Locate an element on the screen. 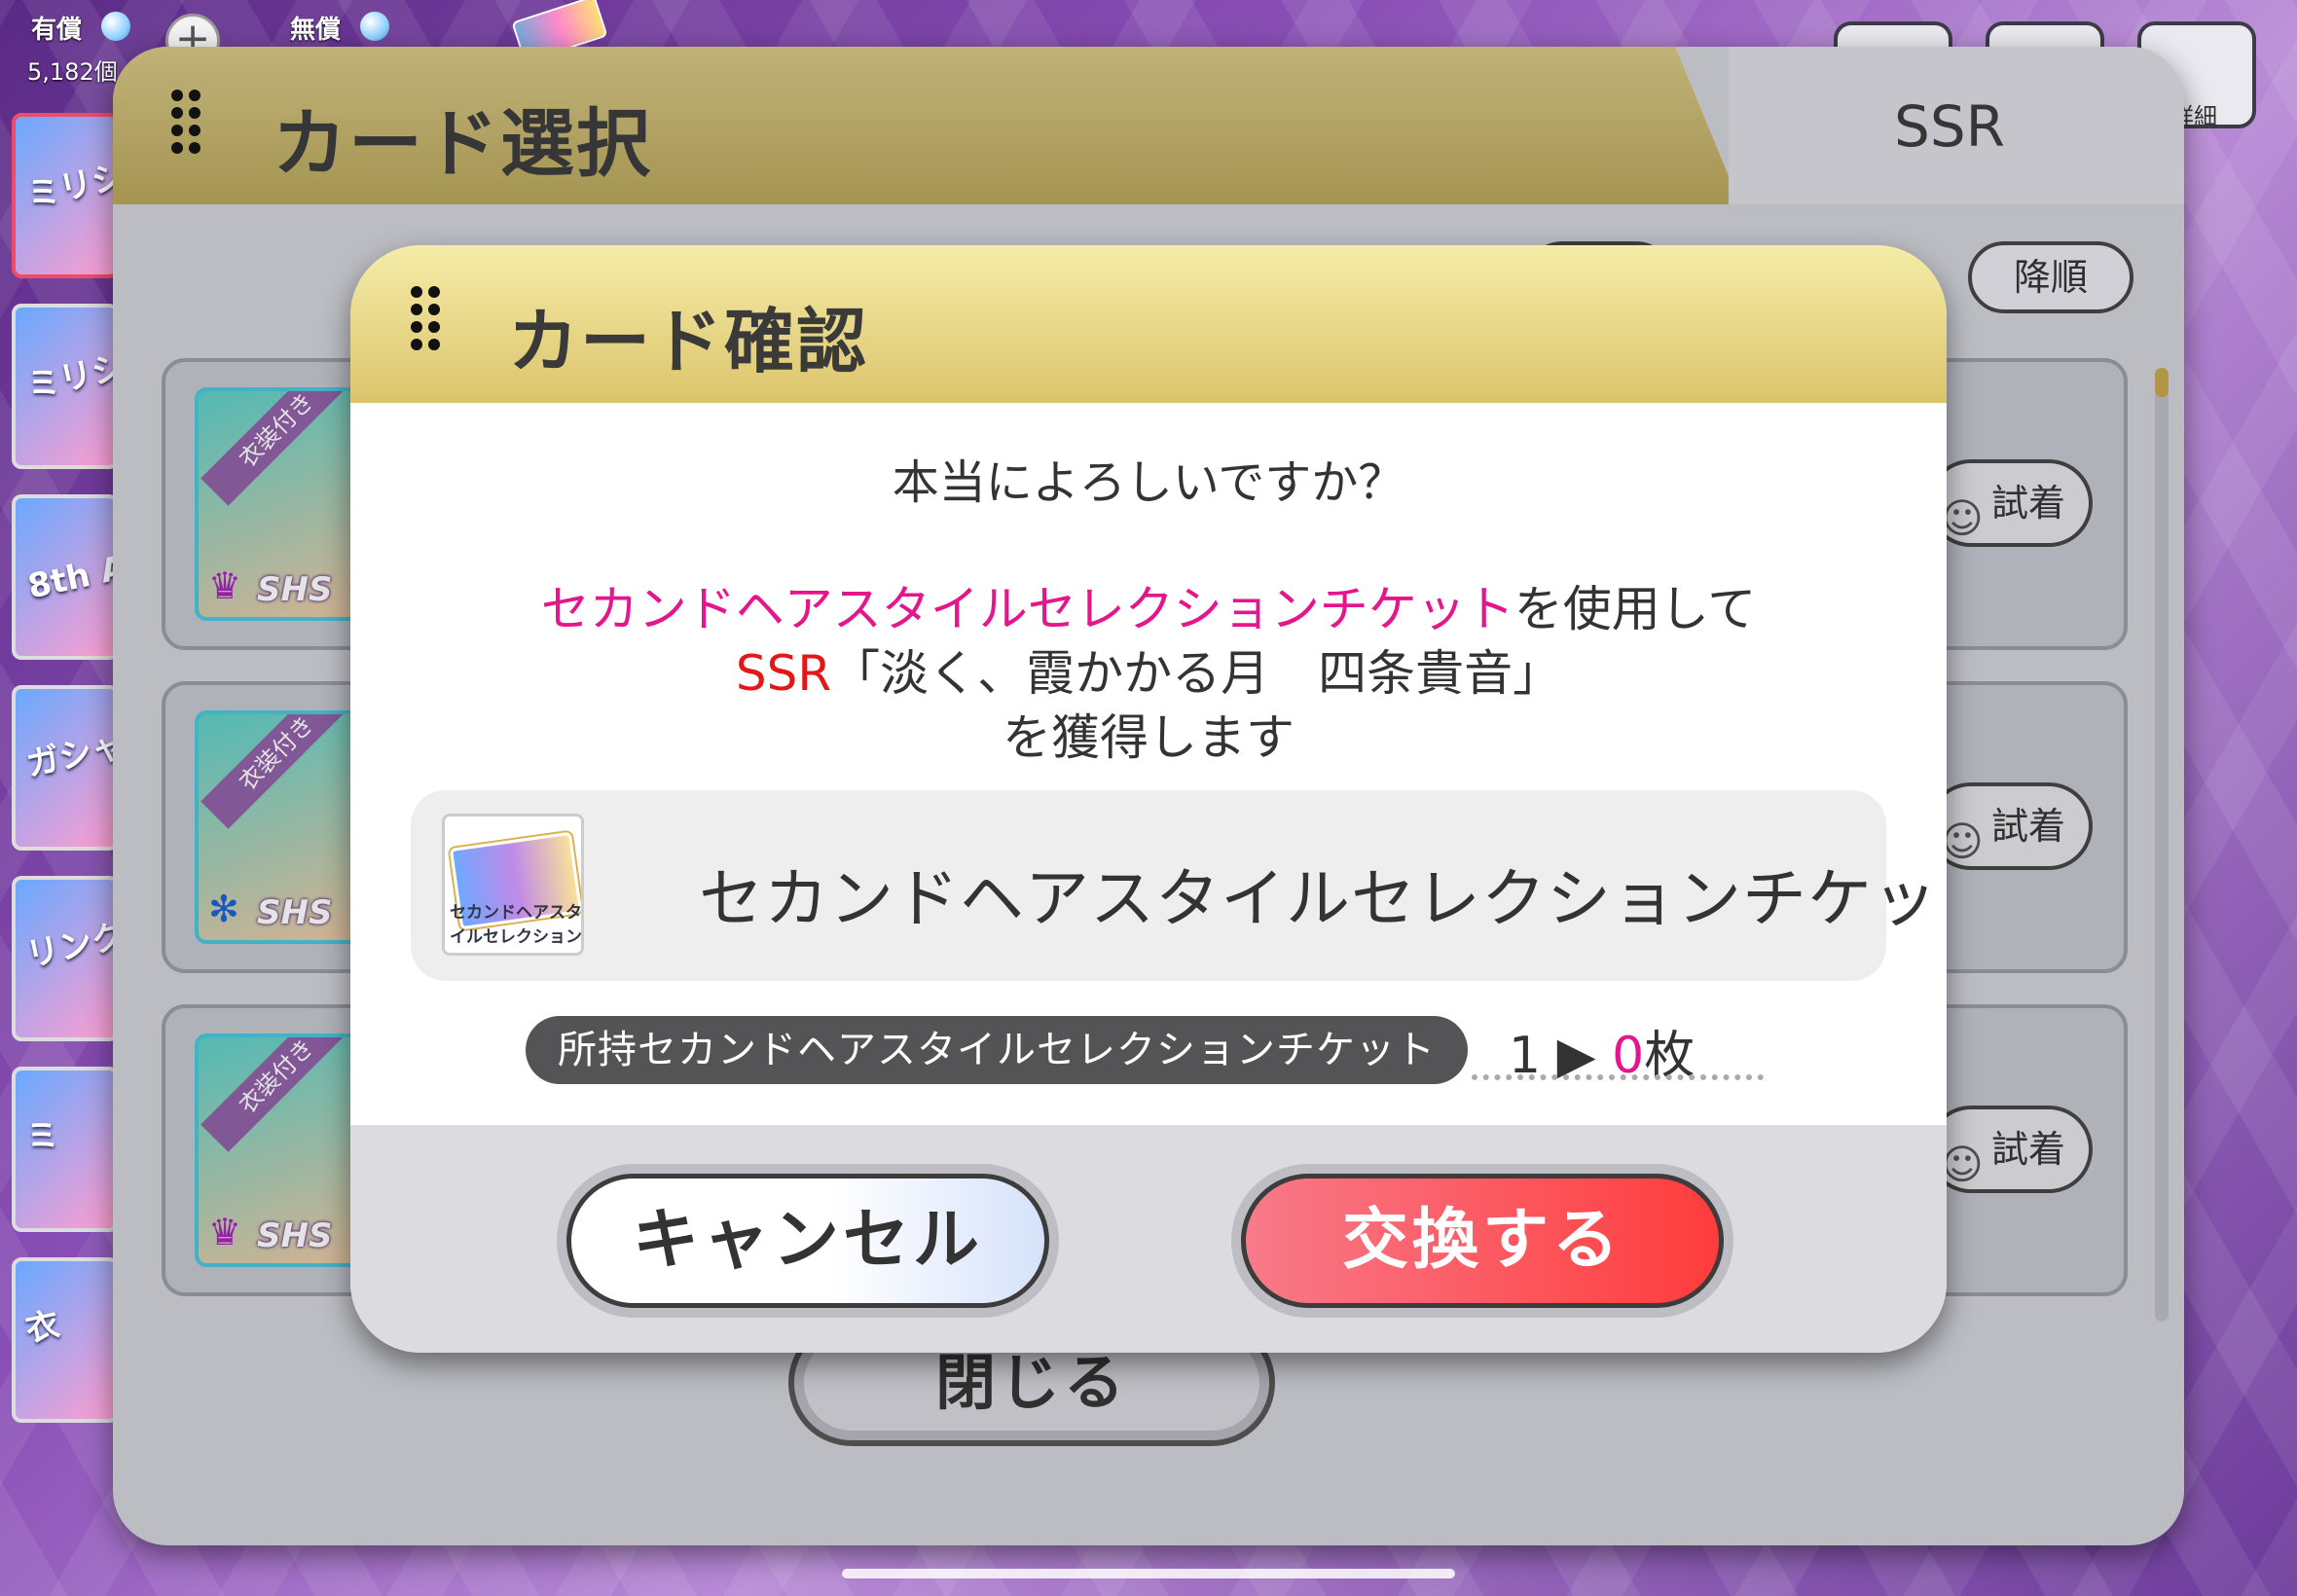 This screenshot has width=2297, height=1596. left-banner-text: 衣 is located at coordinates (42, 1328).